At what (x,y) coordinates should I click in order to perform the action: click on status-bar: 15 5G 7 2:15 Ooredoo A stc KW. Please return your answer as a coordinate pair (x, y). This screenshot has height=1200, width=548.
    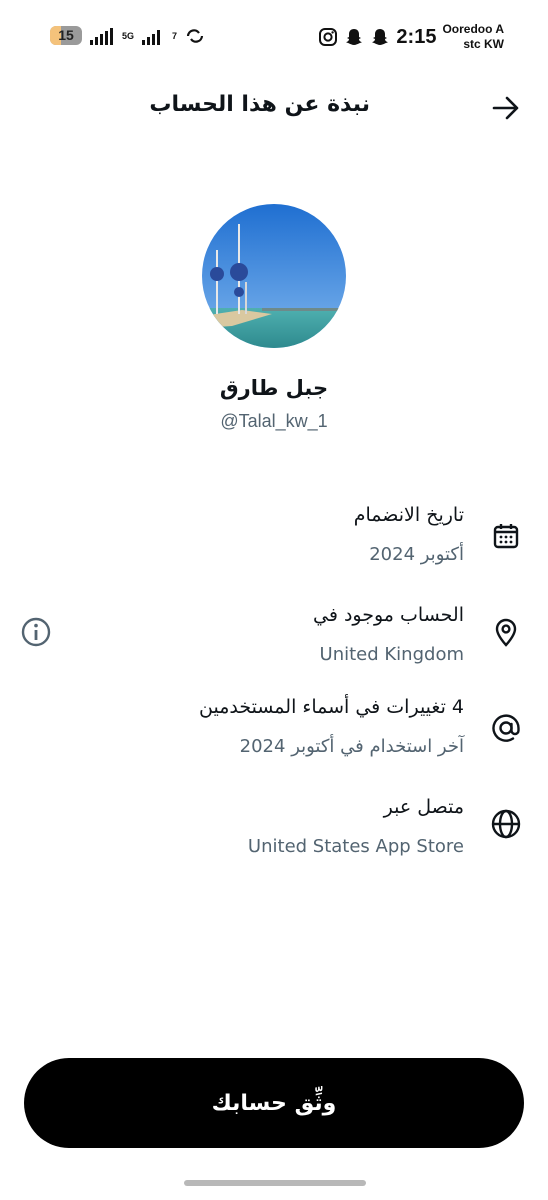
    Looking at the image, I should click on (274, 36).